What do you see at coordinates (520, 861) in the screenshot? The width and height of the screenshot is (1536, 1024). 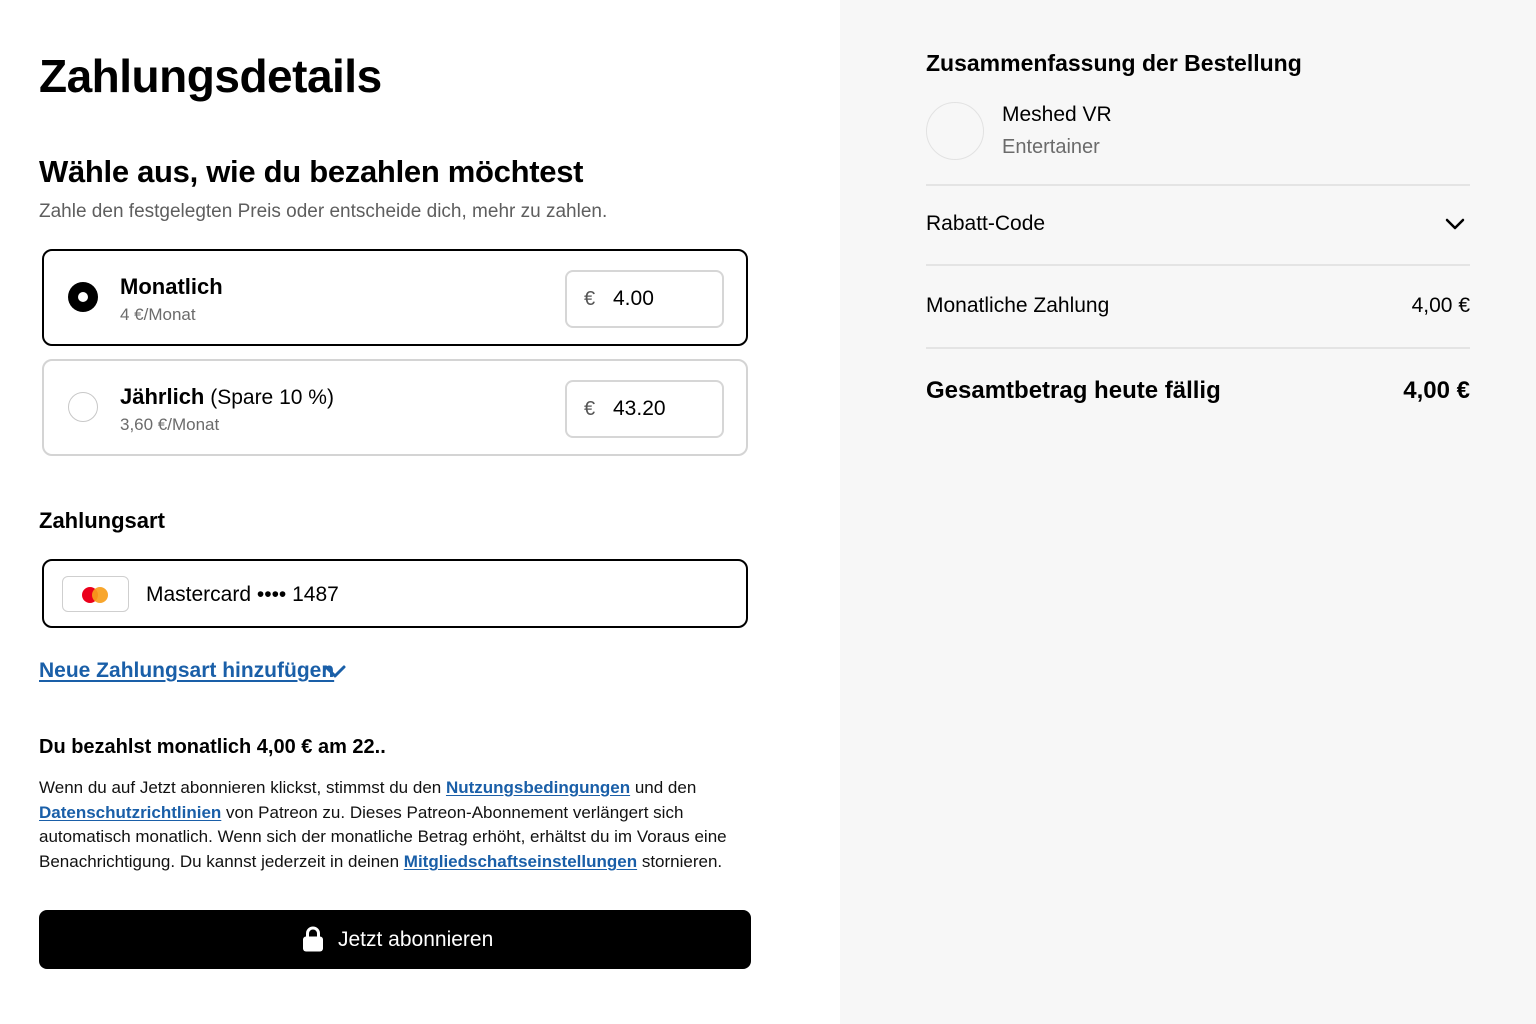 I see `membership-settings-link: Mitgliedschaftseinstellungen` at bounding box center [520, 861].